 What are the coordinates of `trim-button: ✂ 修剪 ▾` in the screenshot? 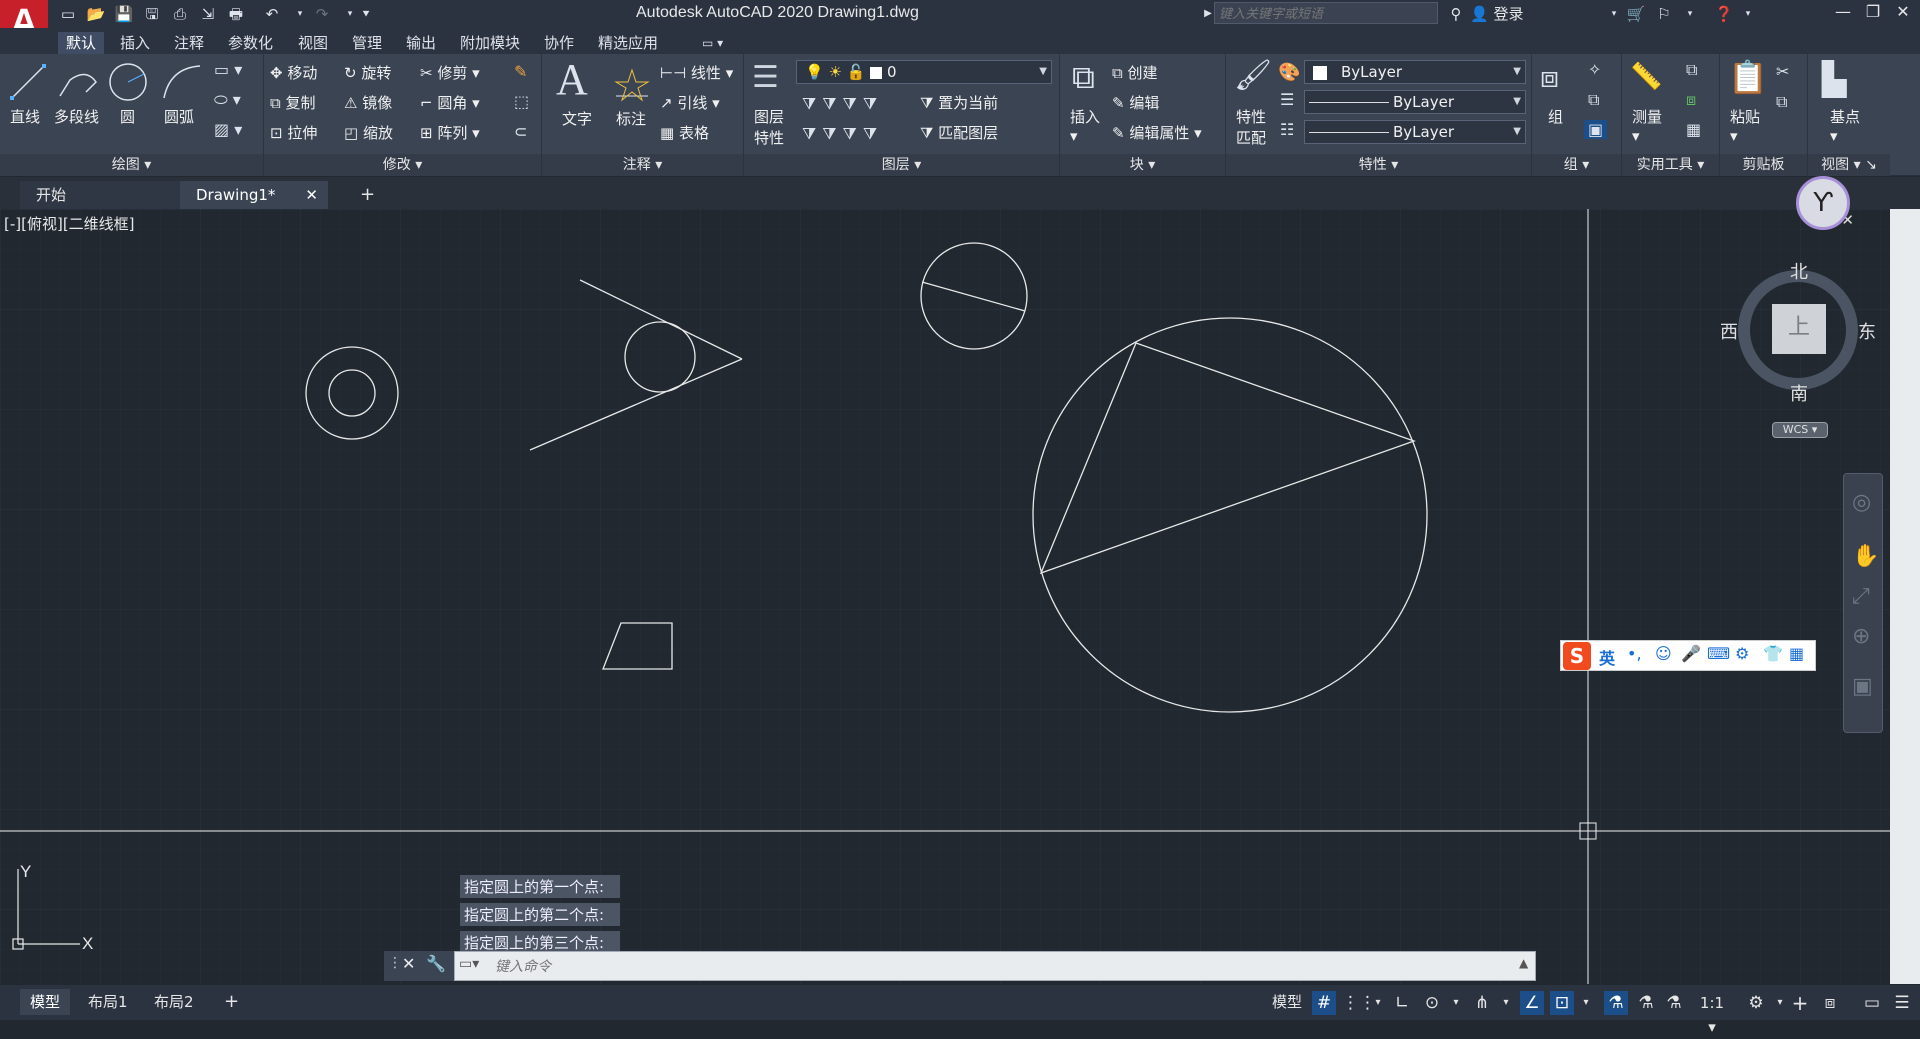 It's located at (450, 72).